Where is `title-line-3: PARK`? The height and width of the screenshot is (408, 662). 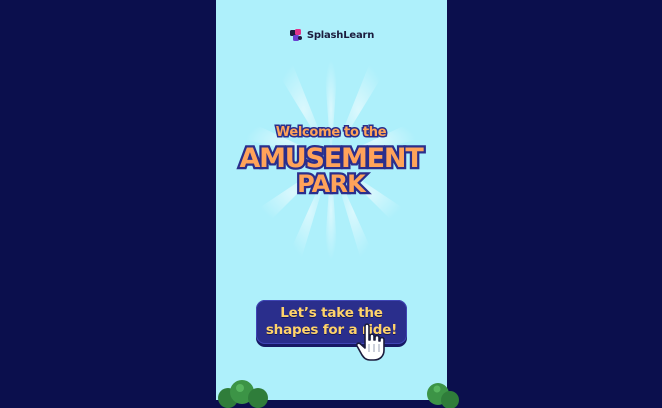 title-line-3: PARK is located at coordinates (332, 184).